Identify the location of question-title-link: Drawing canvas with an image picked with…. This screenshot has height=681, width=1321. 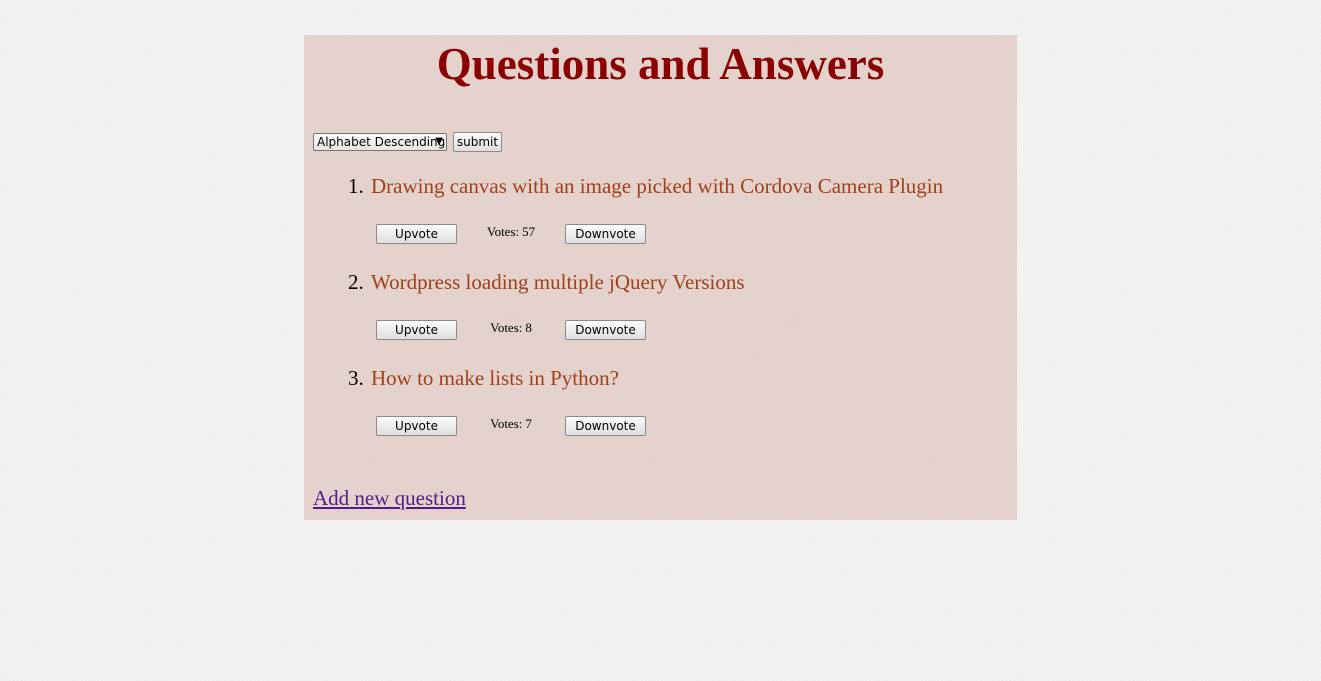
(657, 186).